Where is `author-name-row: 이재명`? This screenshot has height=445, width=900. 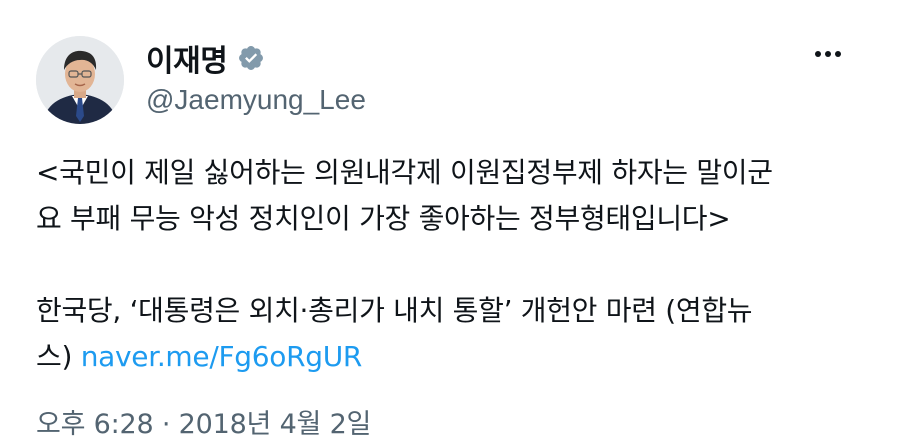
author-name-row: 이재명 is located at coordinates (205, 58).